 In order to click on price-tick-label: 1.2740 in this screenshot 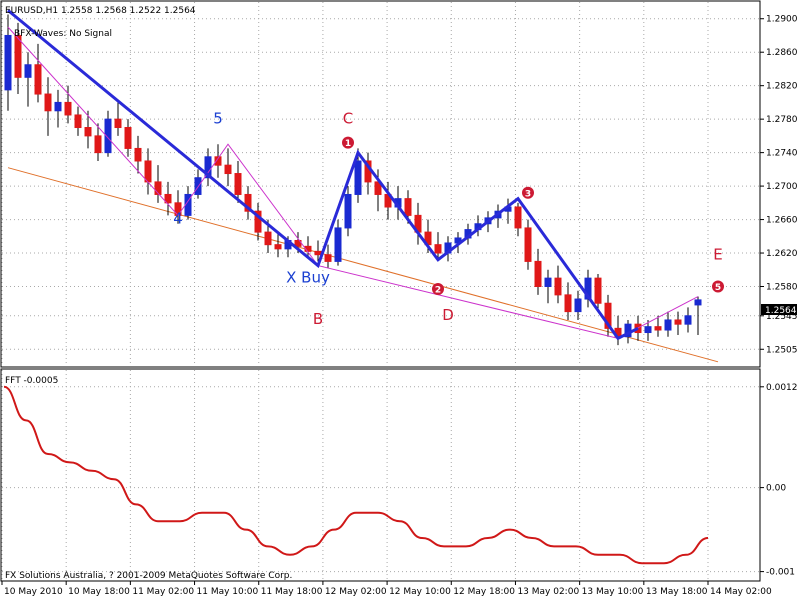, I will do `click(782, 154)`.